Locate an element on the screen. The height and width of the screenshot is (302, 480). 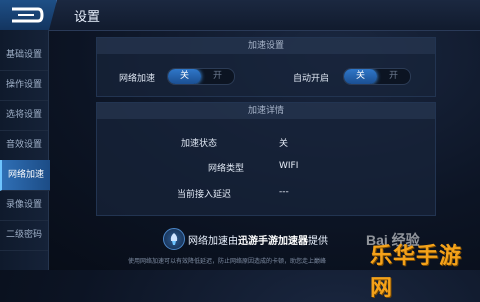
accel-status-label: 加速状态 is located at coordinates (199, 144).